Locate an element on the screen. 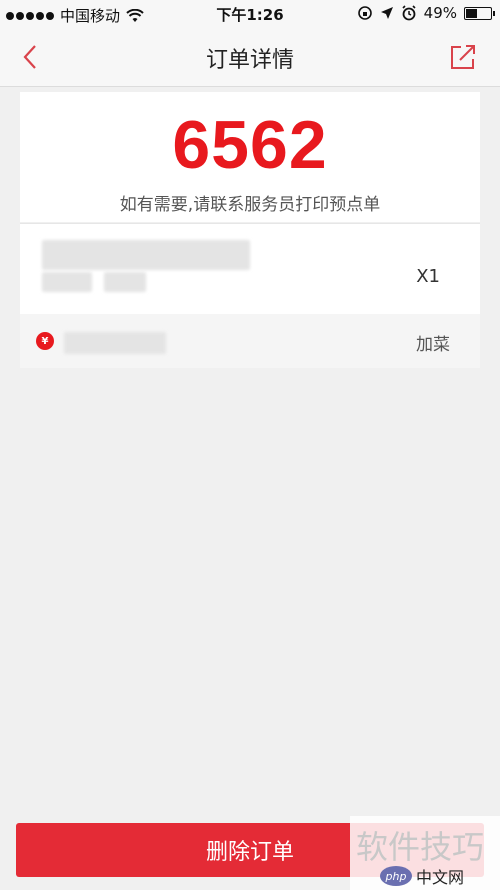 Image resolution: width=500 pixels, height=890 pixels. item-detail-redacted is located at coordinates (67, 282).